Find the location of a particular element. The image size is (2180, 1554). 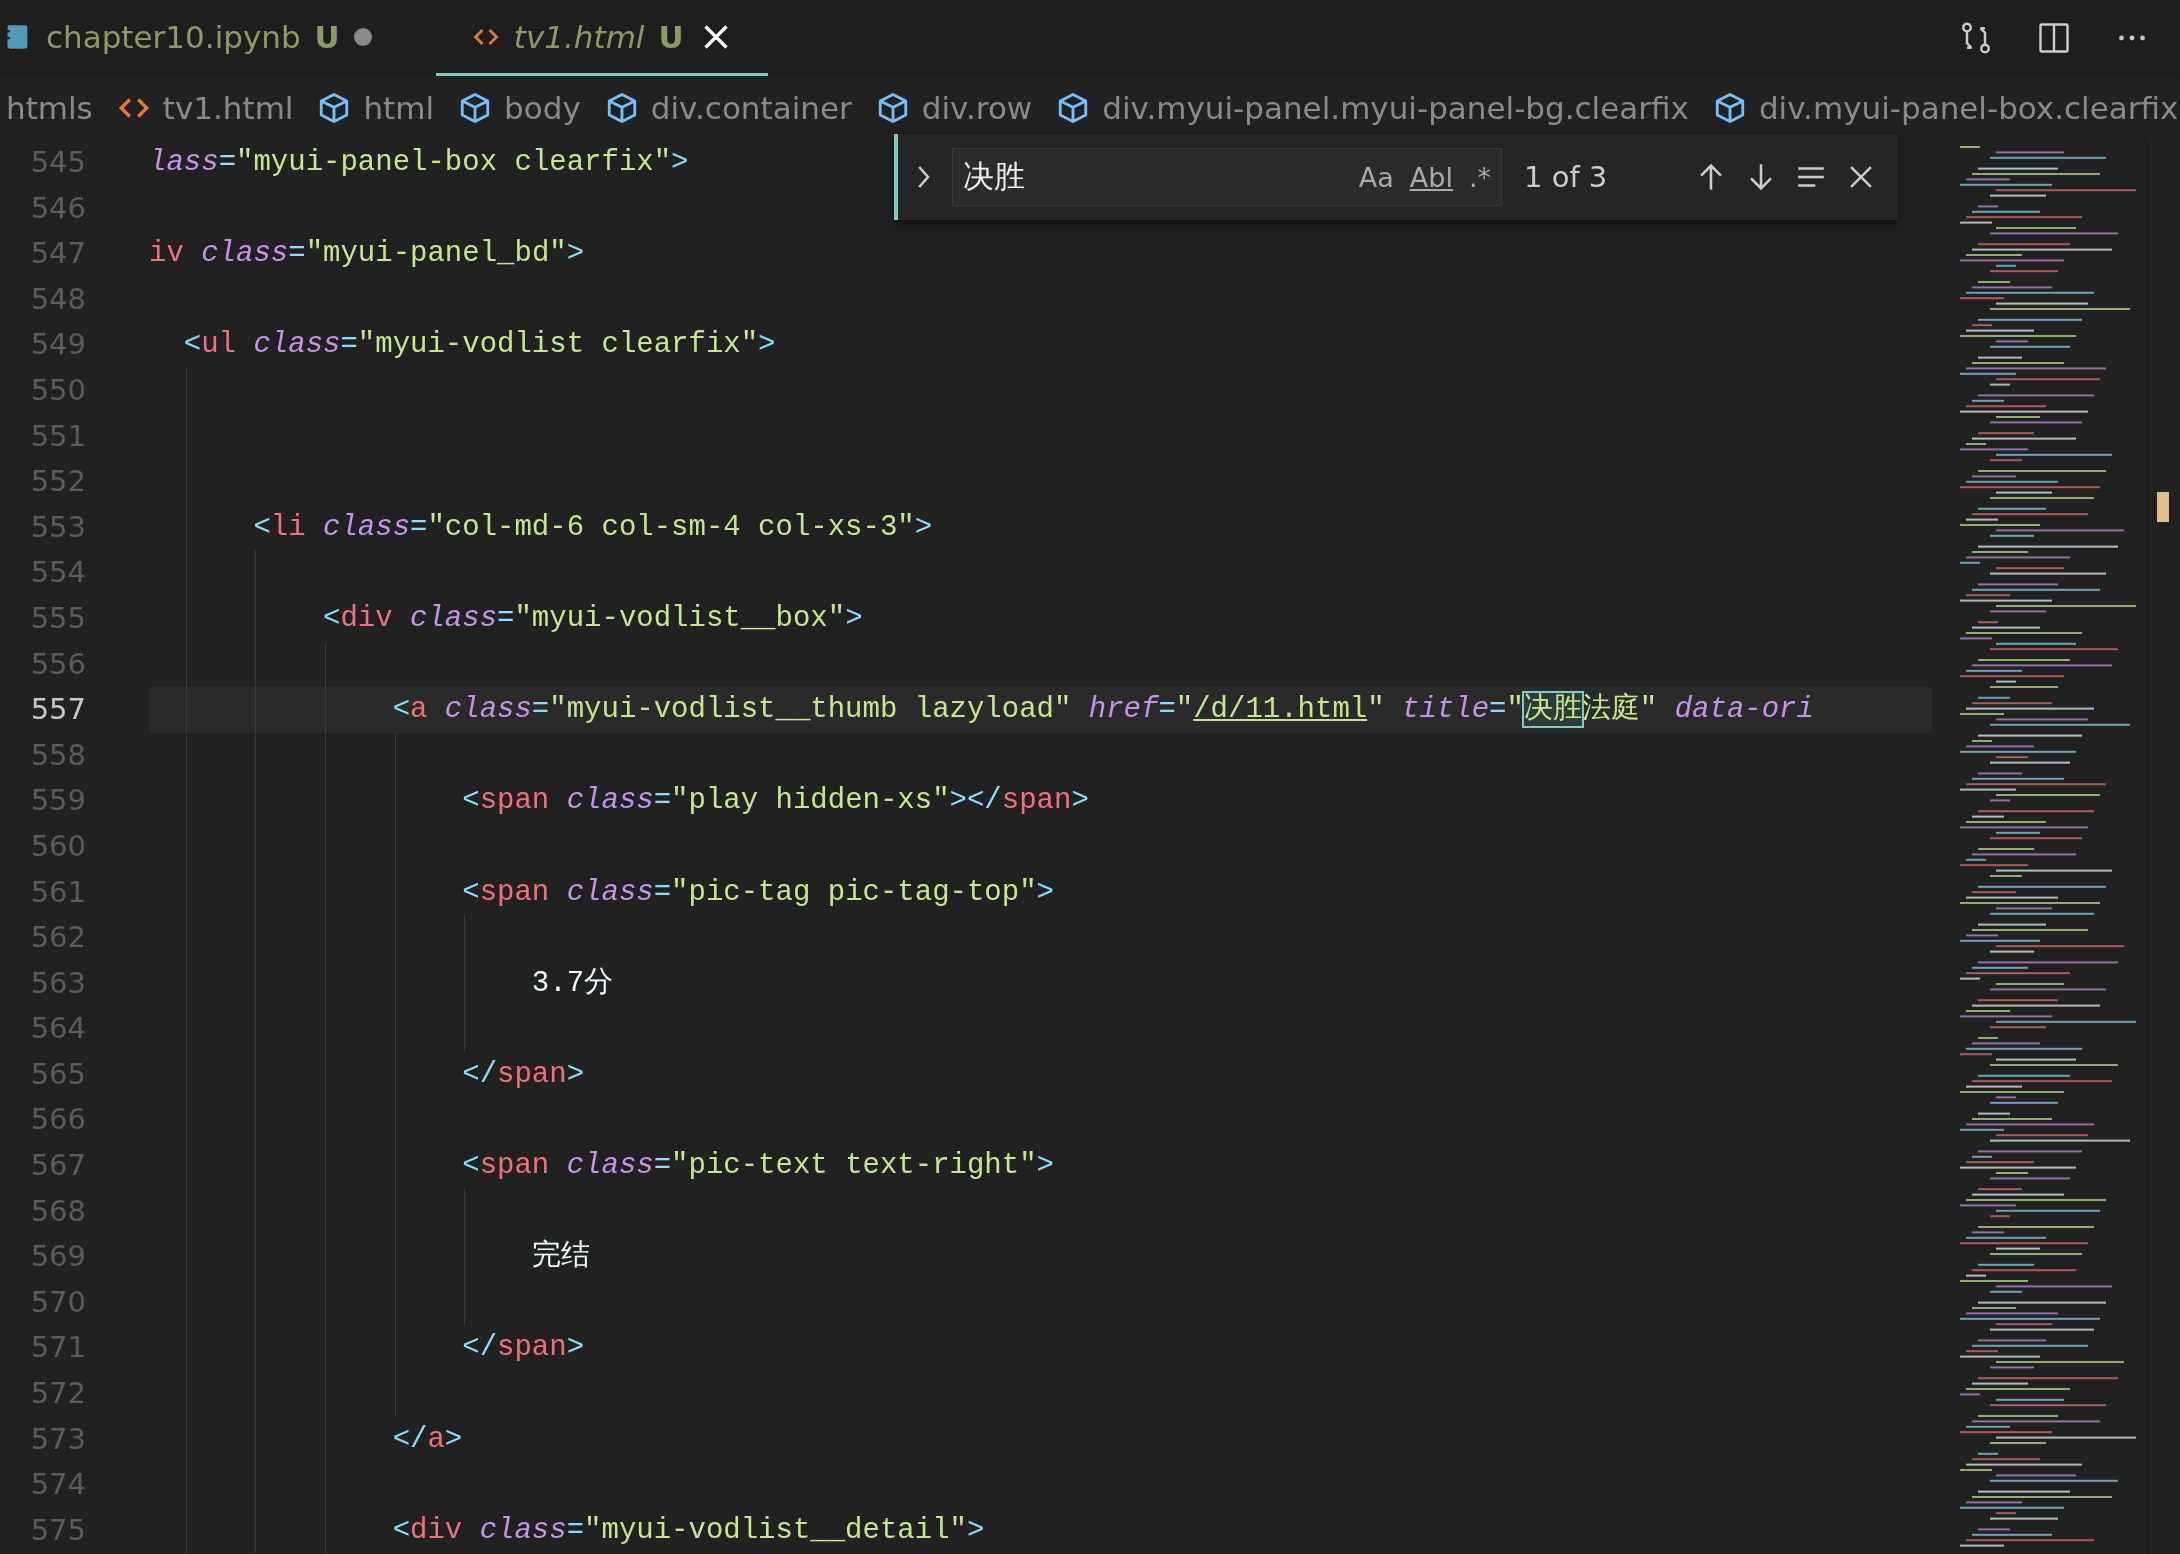

split-editor-icon is located at coordinates (2054, 38).